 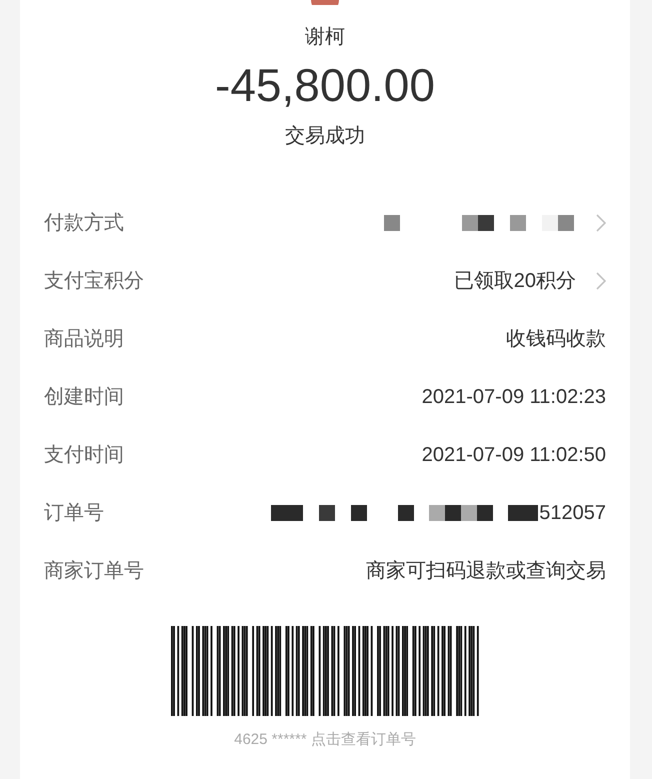 What do you see at coordinates (325, 136) in the screenshot?
I see `status-text: 交易成功` at bounding box center [325, 136].